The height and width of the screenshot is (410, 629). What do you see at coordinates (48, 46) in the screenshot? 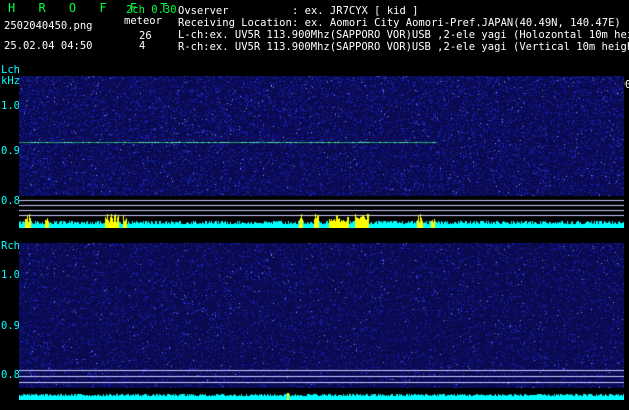
I see `datetime: 25.02.04 04:50` at bounding box center [48, 46].